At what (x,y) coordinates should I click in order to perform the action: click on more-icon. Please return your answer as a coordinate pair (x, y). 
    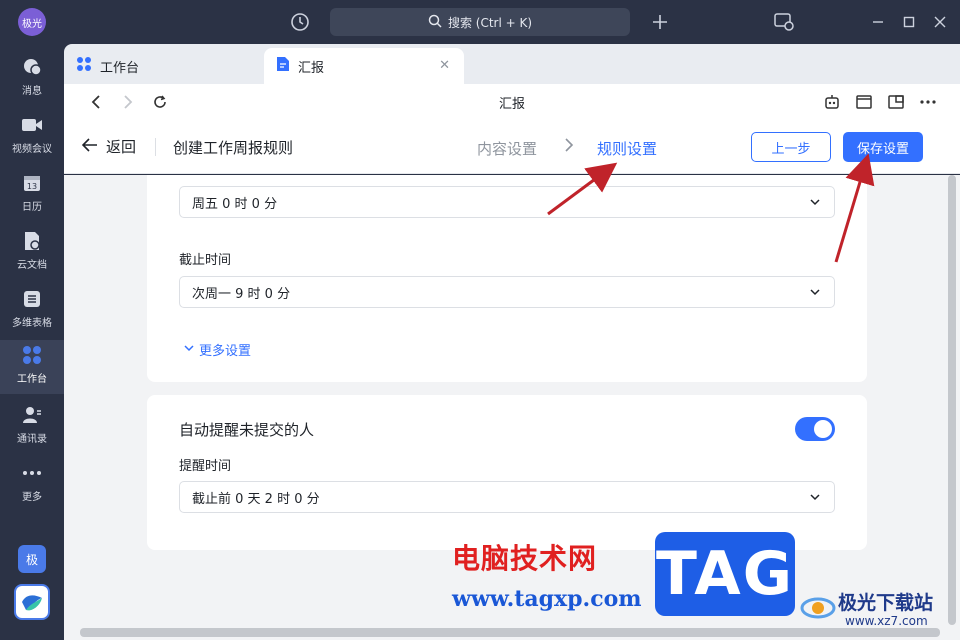
    Looking at the image, I should click on (32, 473).